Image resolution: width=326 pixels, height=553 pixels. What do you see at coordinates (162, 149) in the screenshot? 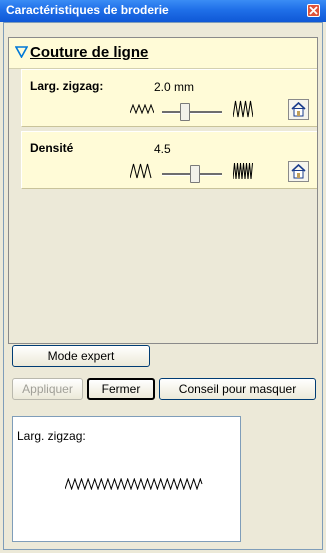
I see `setting-value: 4.5` at bounding box center [162, 149].